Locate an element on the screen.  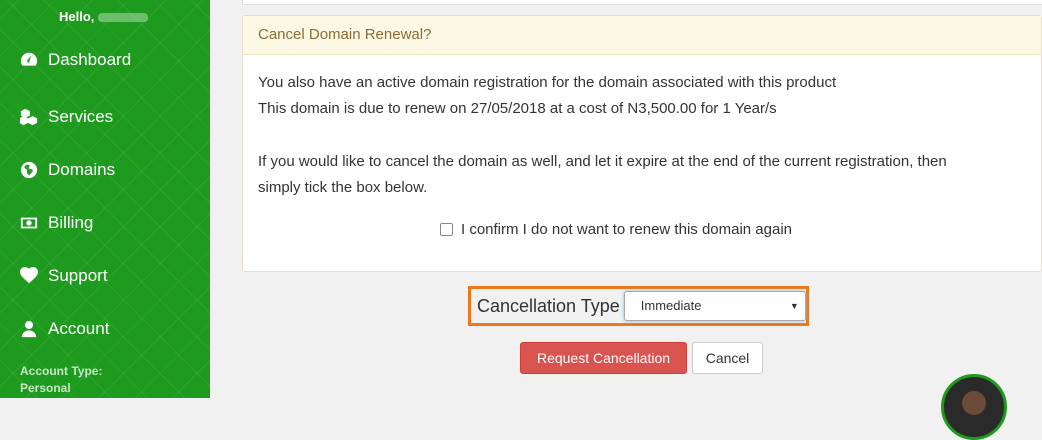
sidebar-item-services: Services is located at coordinates (66, 117).